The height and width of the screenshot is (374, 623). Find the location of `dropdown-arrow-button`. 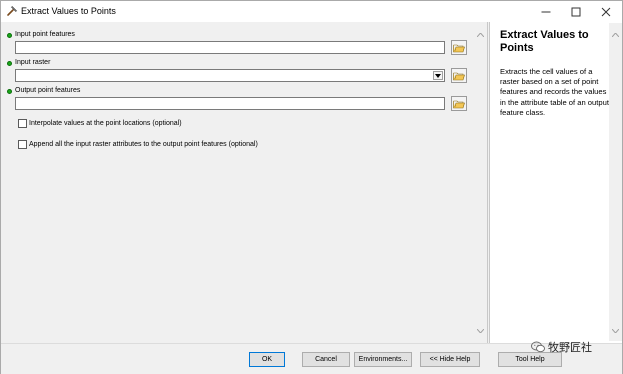

dropdown-arrow-button is located at coordinates (438, 75).